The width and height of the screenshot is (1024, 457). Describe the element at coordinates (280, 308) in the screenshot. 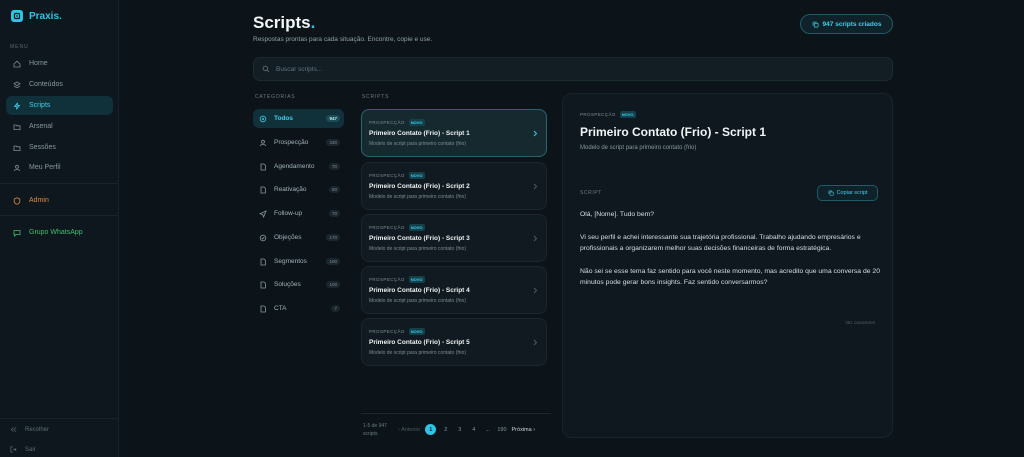

I see `category-label: CTA` at that location.